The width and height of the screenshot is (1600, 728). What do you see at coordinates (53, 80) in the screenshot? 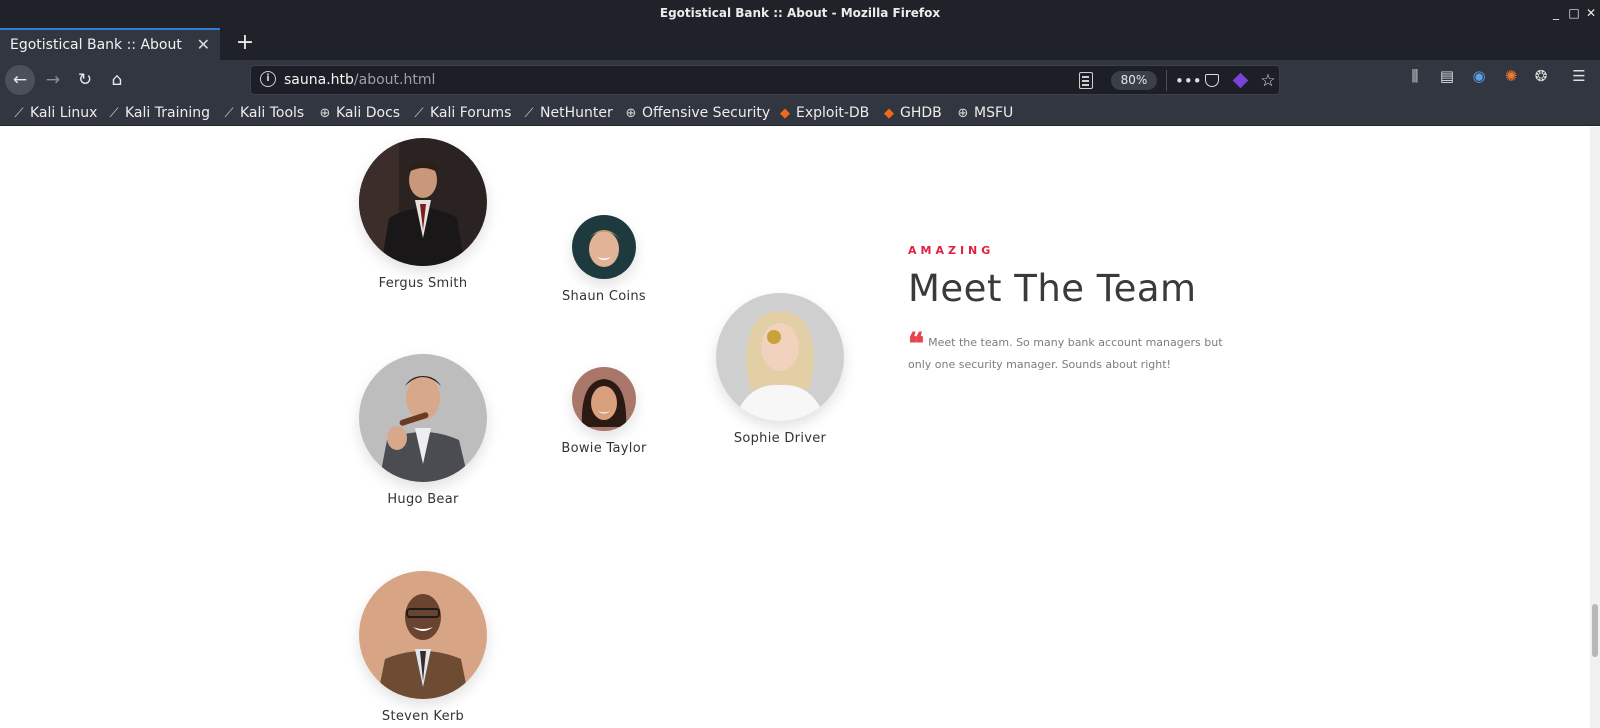
I see `forward-button: →` at bounding box center [53, 80].